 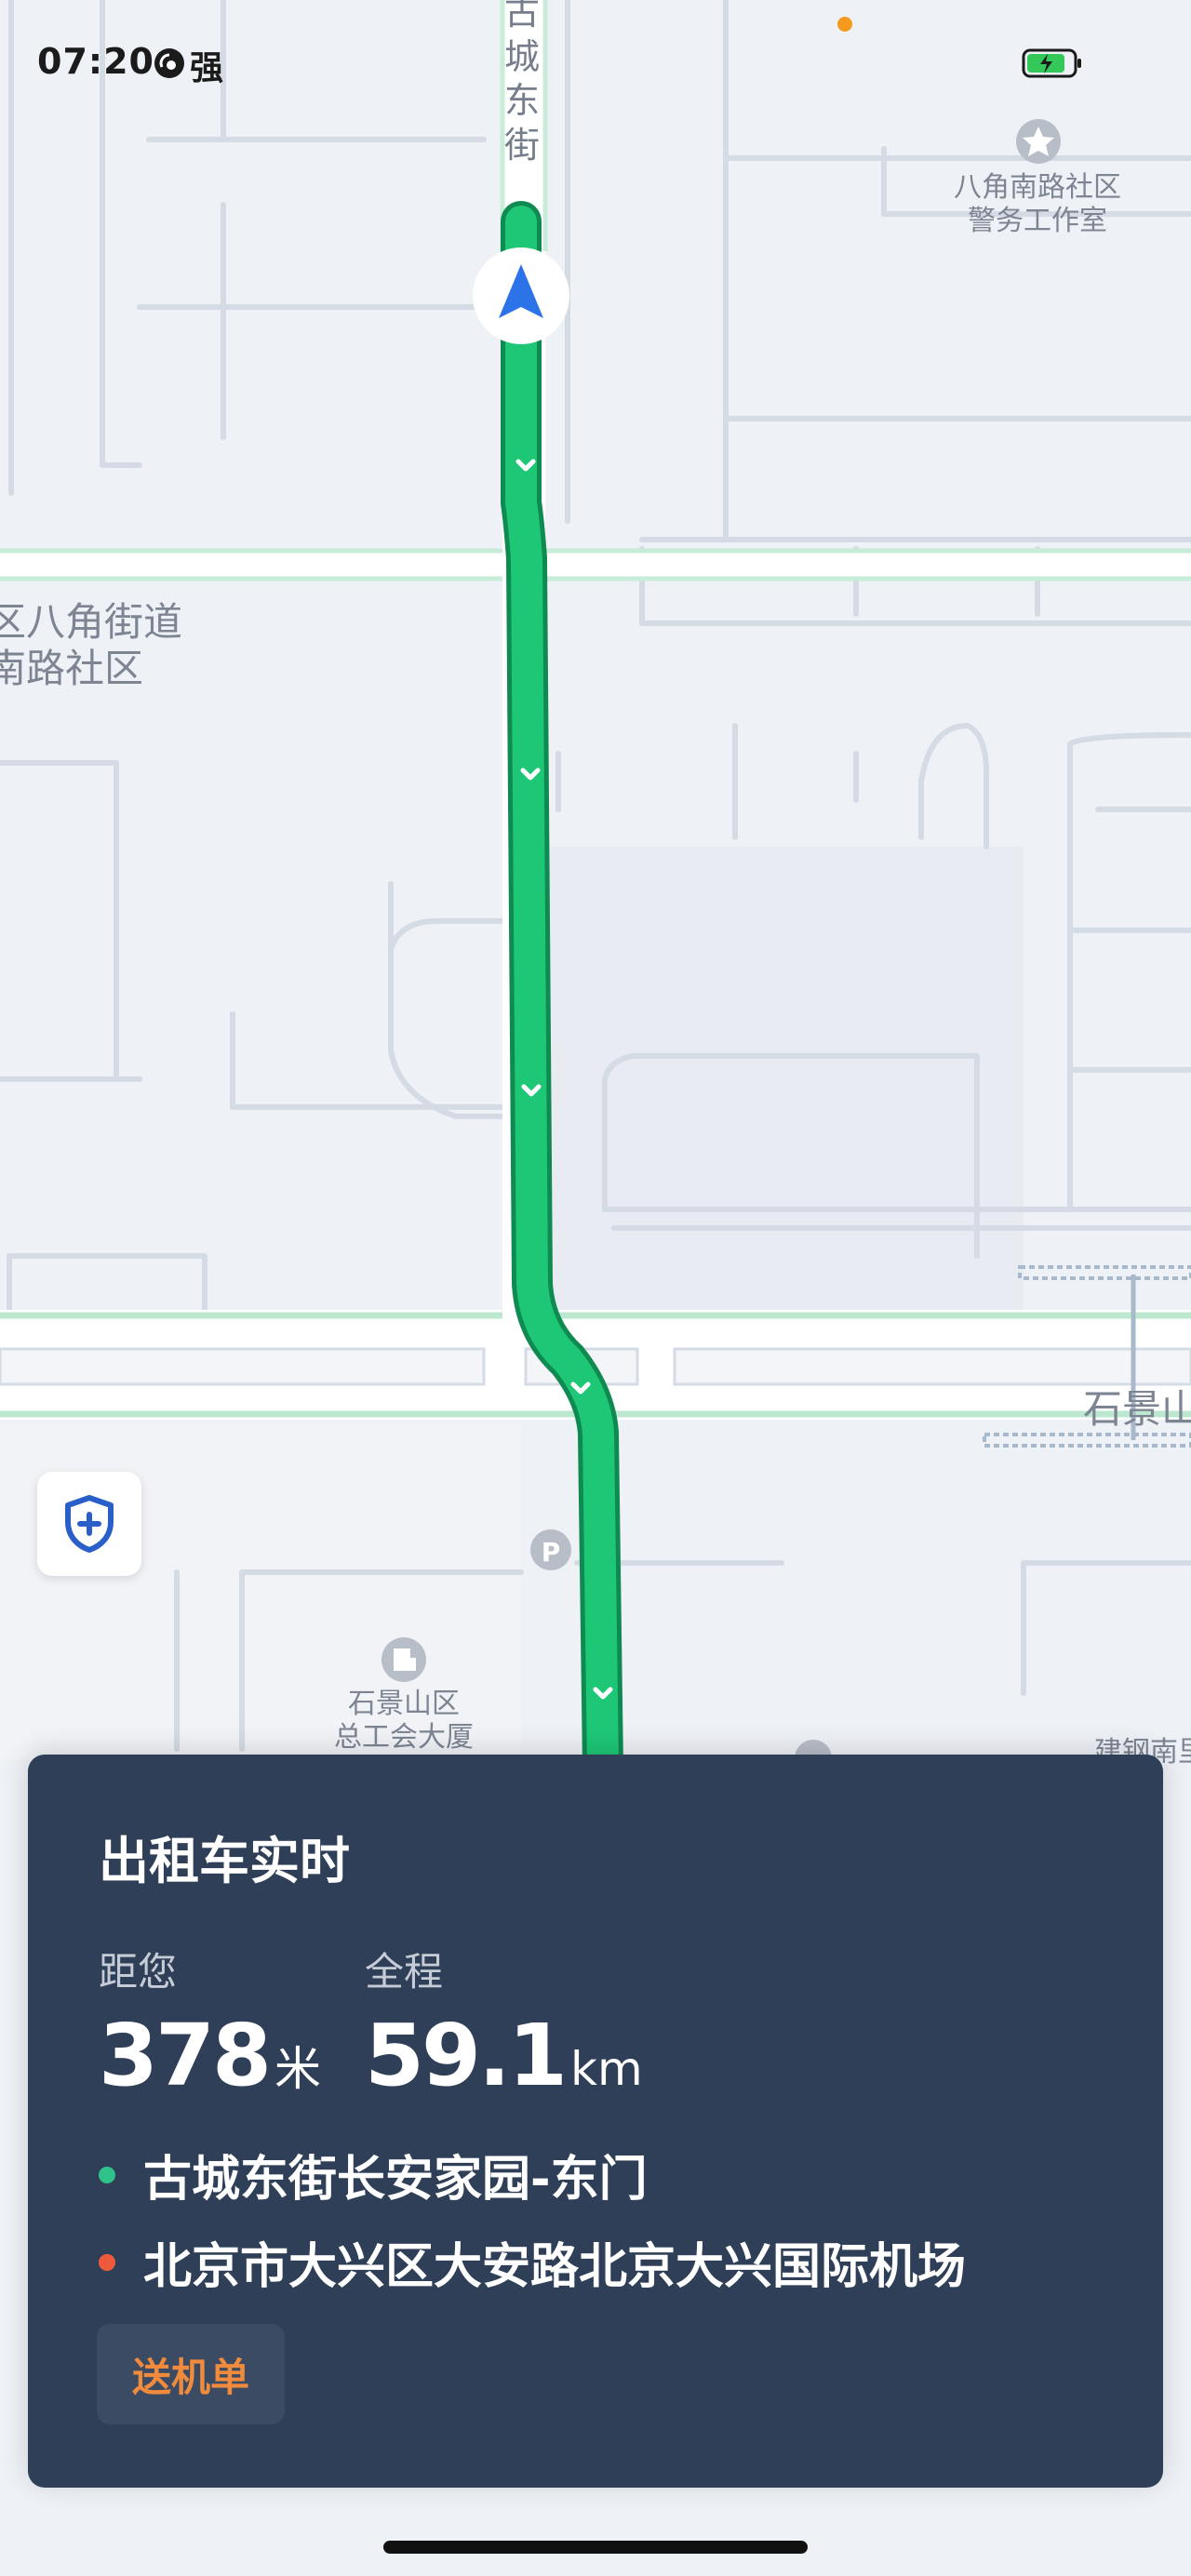 I want to click on destination-dot-icon, so click(x=107, y=2262).